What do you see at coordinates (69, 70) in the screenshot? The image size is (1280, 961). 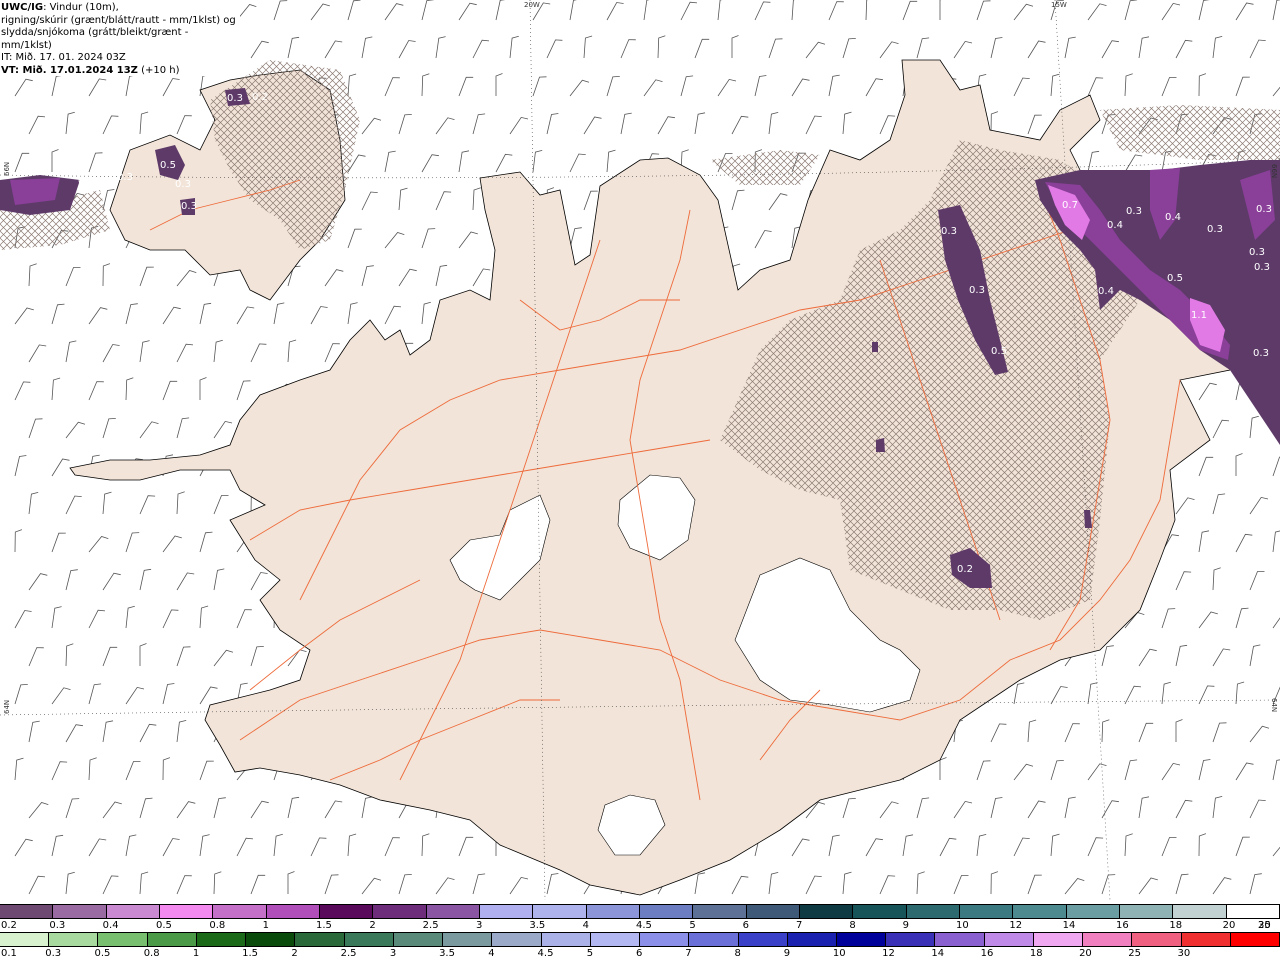 I see `valid-time: VT: Mið. 17.01.2024 13Z` at bounding box center [69, 70].